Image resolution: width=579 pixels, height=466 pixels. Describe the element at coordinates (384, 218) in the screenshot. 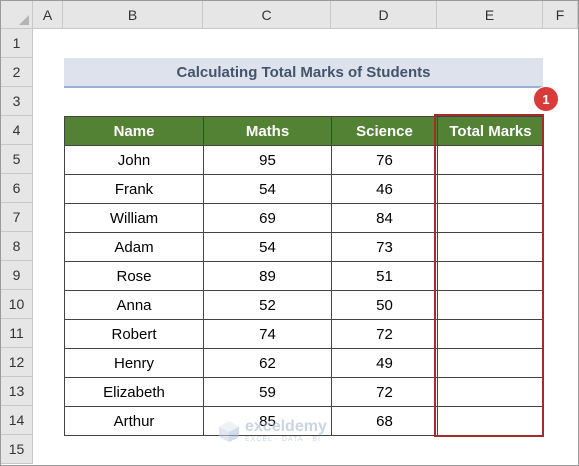

I see `cell-science: 84` at that location.